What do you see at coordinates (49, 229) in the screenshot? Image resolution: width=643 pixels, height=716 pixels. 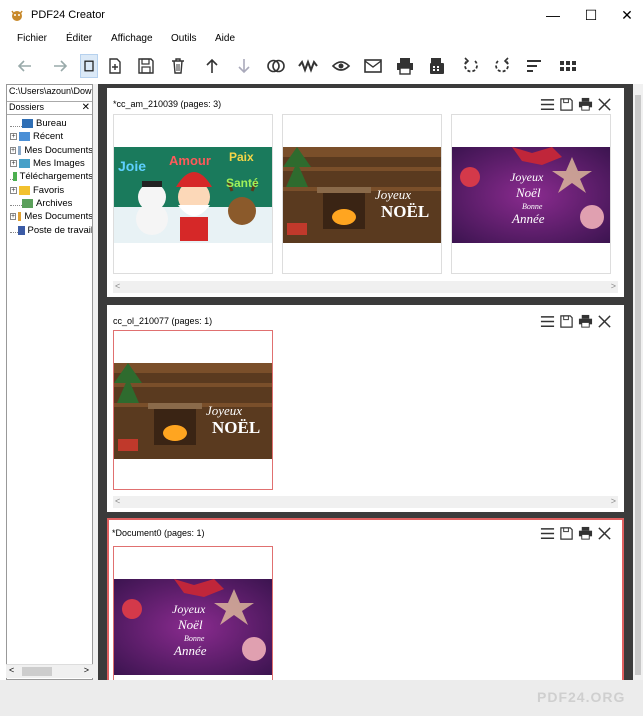 I see `folder-tree-item: Poste de travail` at bounding box center [49, 229].